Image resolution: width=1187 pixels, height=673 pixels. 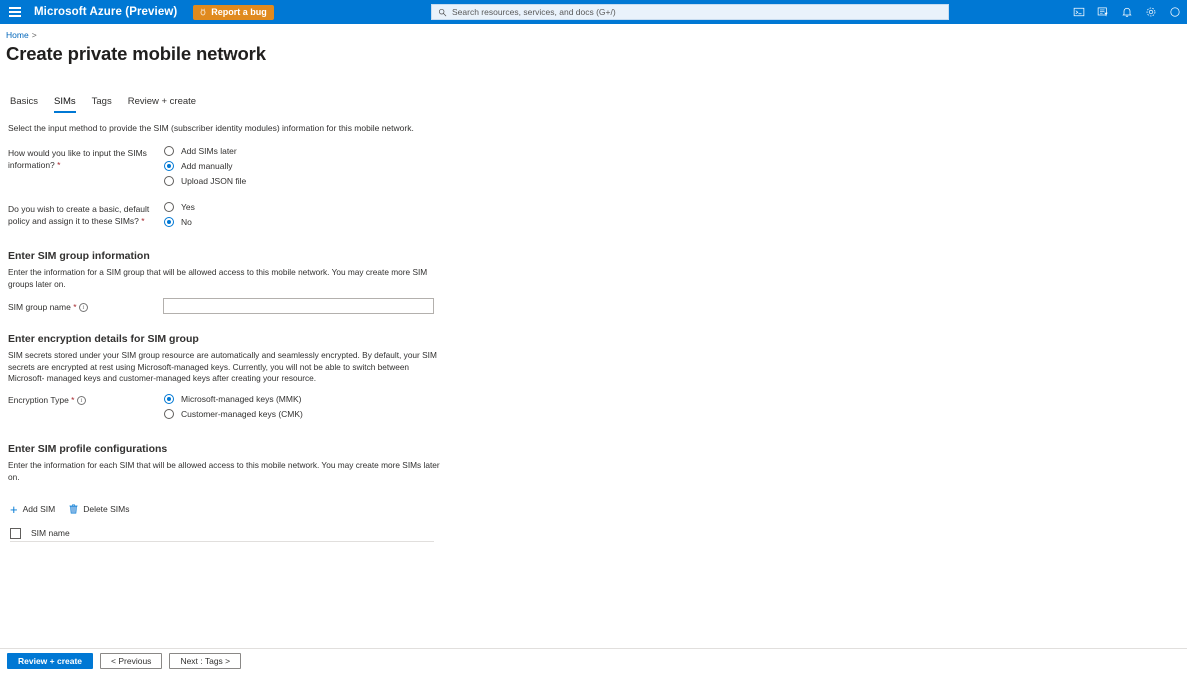 I want to click on radio-label: Add manually, so click(x=207, y=165).